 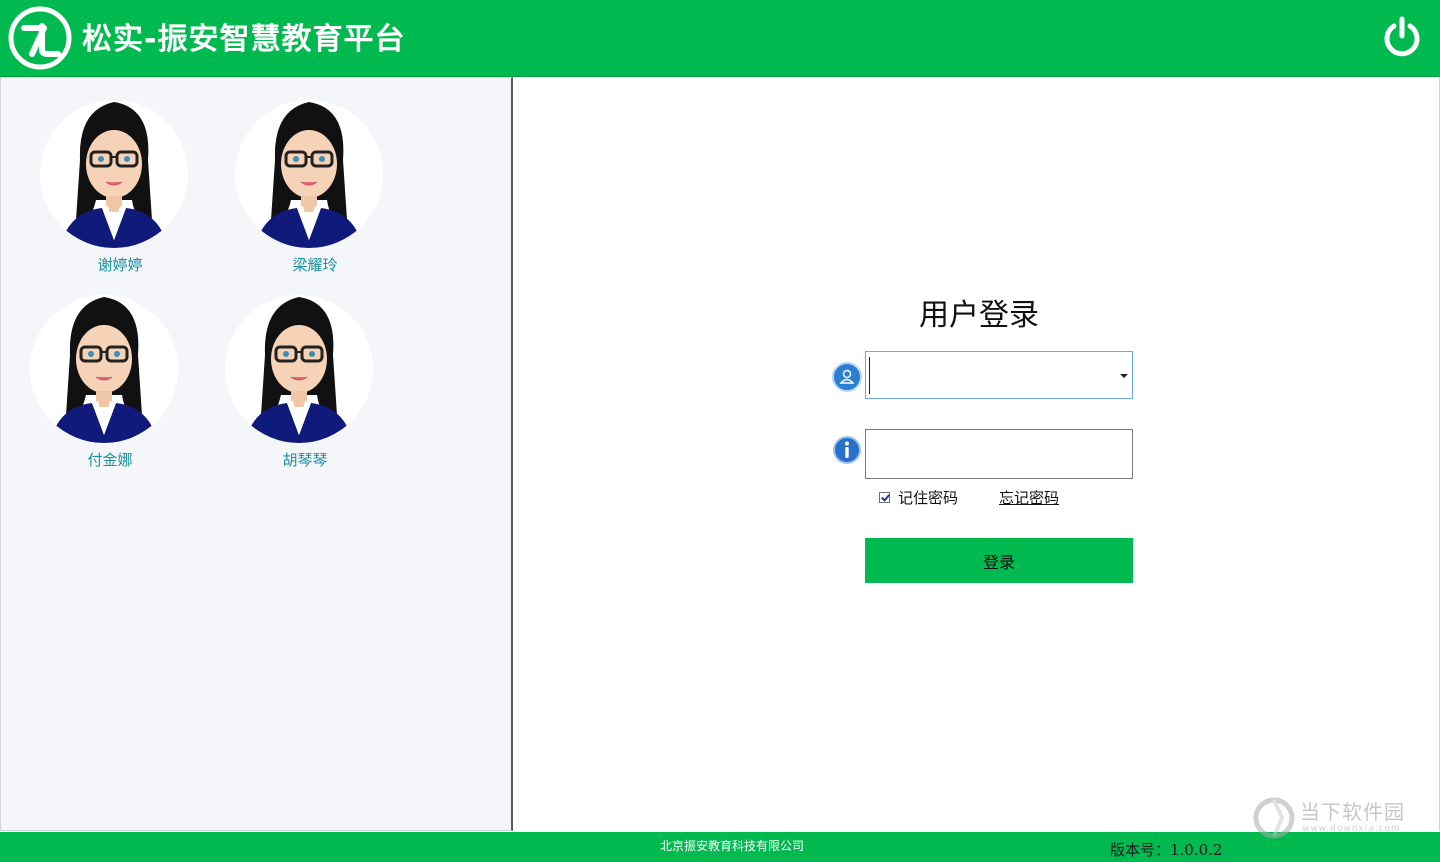 I want to click on app-title: 松实-振安智慧教育平台, so click(x=244, y=39).